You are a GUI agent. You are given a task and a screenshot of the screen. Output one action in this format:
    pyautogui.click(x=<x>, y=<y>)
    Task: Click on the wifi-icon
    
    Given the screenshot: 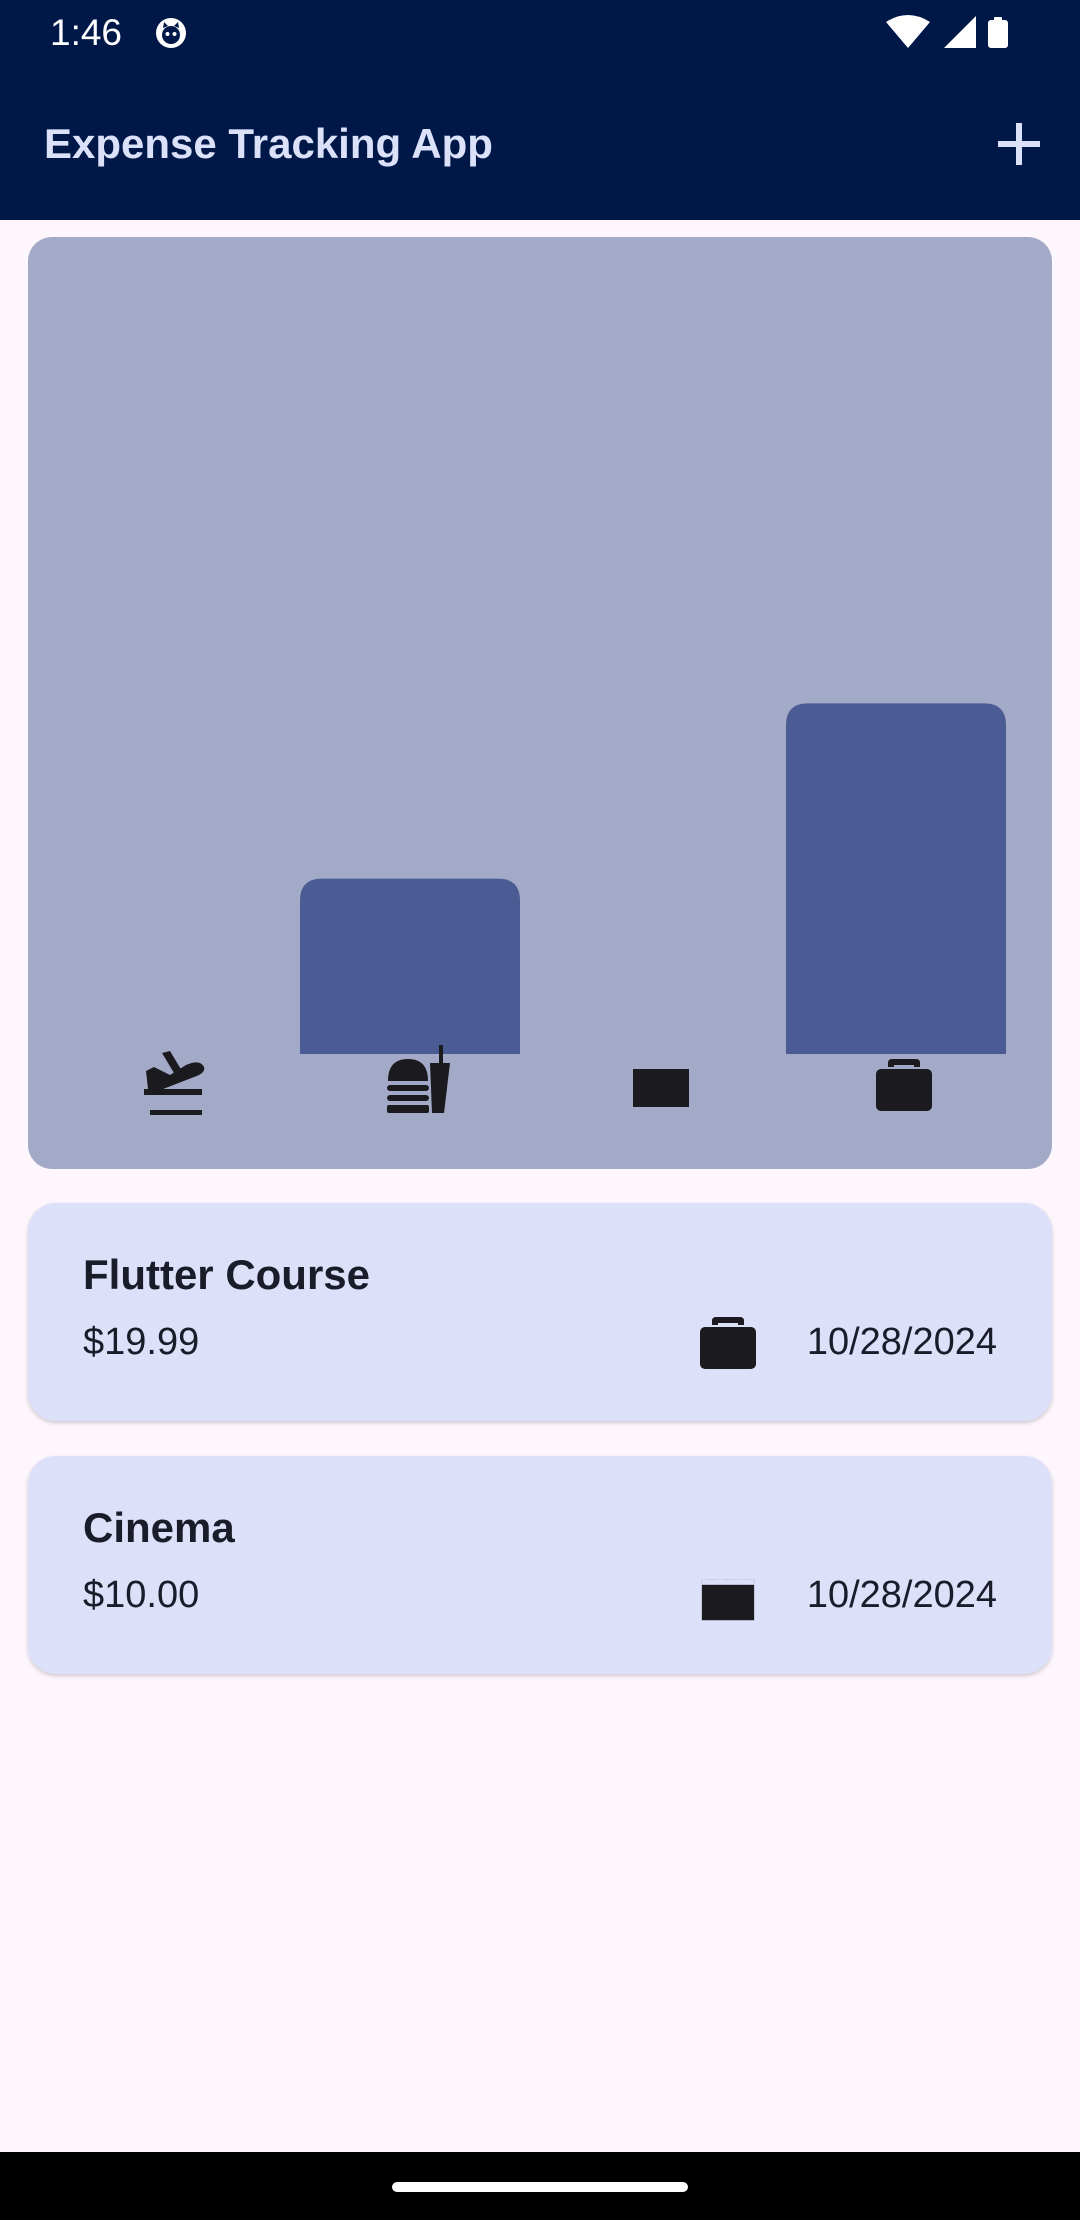 What is the action you would take?
    pyautogui.click(x=908, y=31)
    